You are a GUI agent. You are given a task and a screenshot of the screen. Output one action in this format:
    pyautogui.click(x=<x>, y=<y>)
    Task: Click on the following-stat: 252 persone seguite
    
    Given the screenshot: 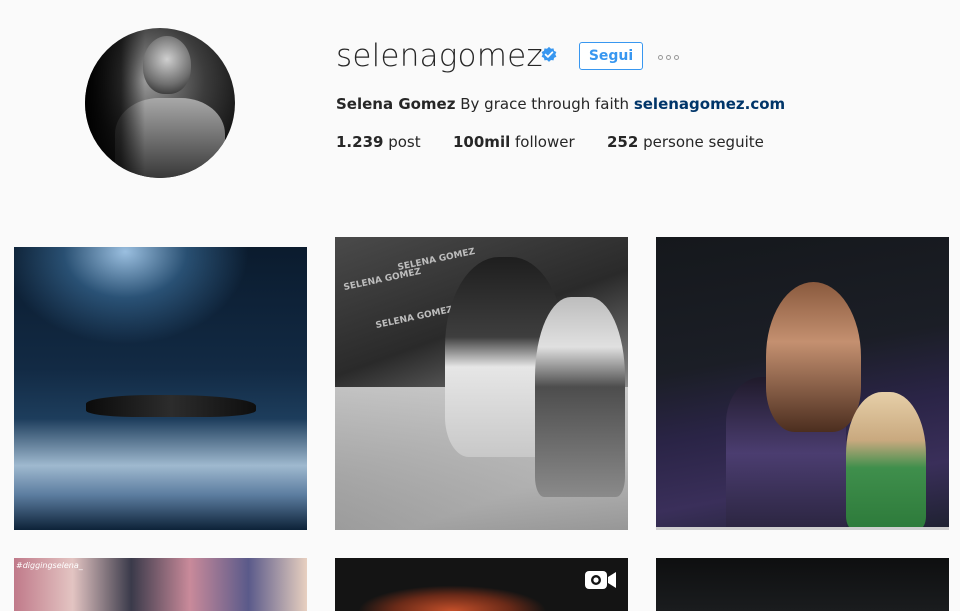 What is the action you would take?
    pyautogui.click(x=685, y=142)
    